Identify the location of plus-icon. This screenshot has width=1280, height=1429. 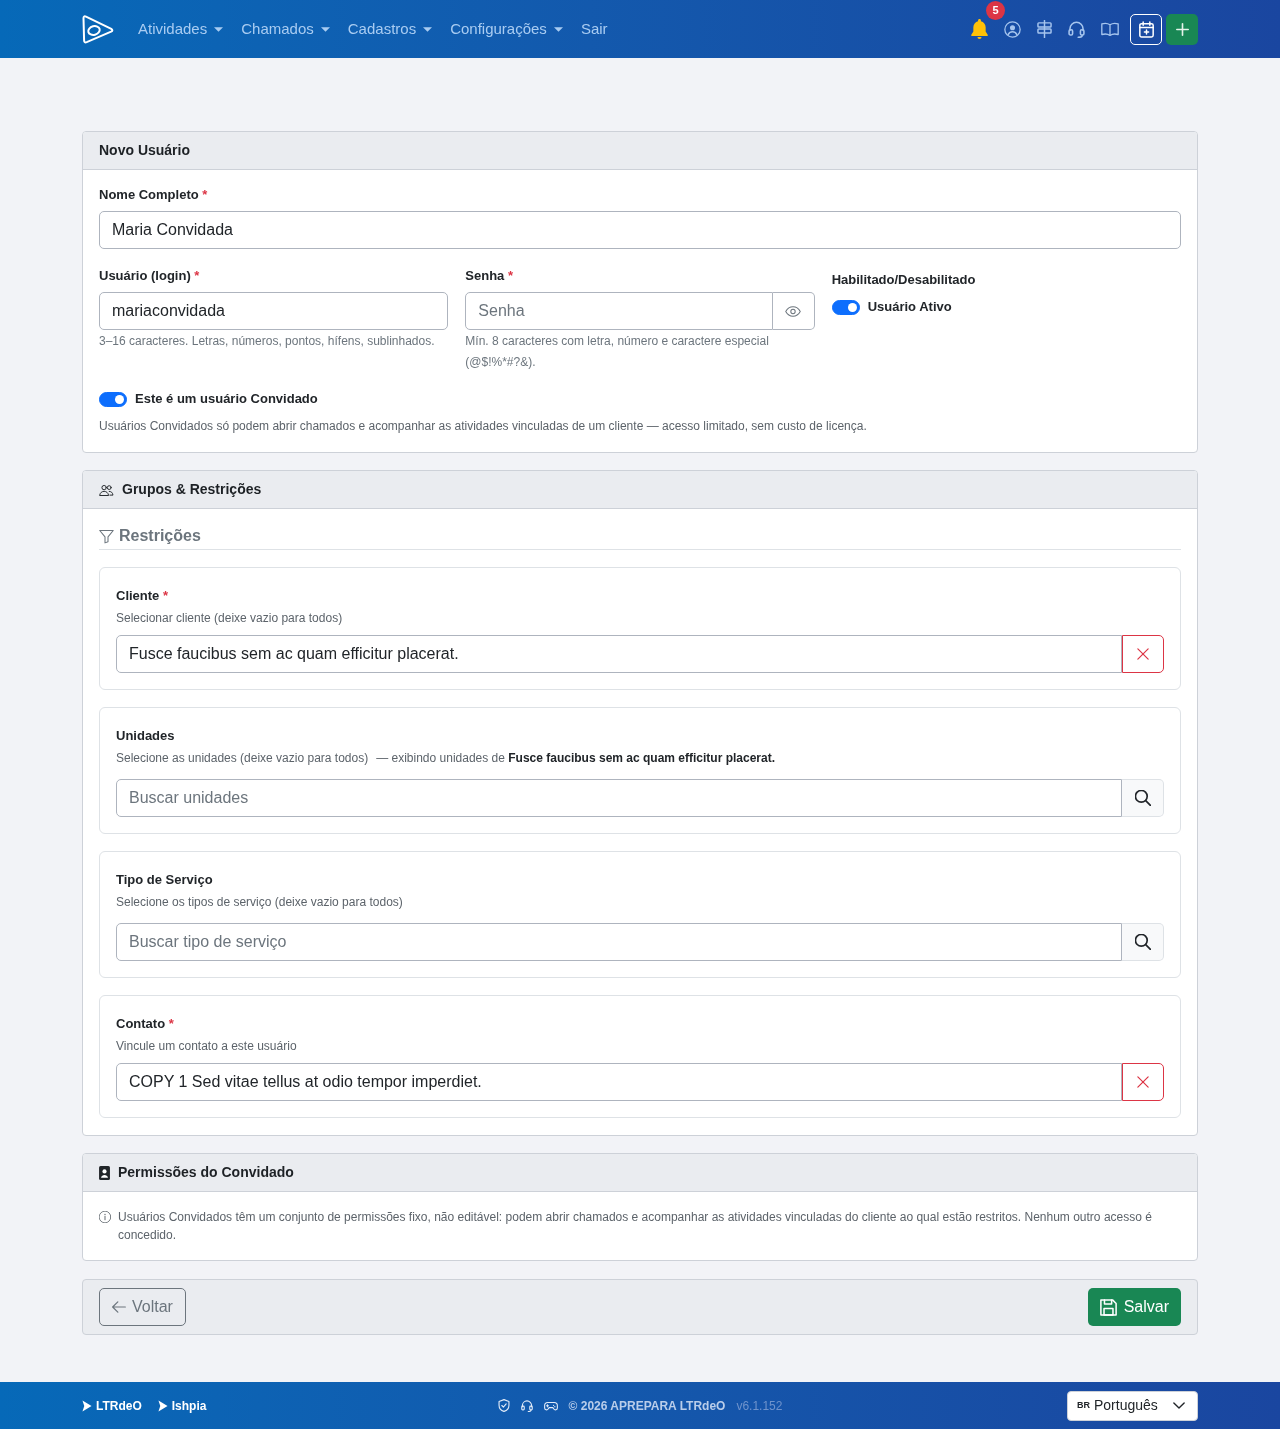
(1182, 29).